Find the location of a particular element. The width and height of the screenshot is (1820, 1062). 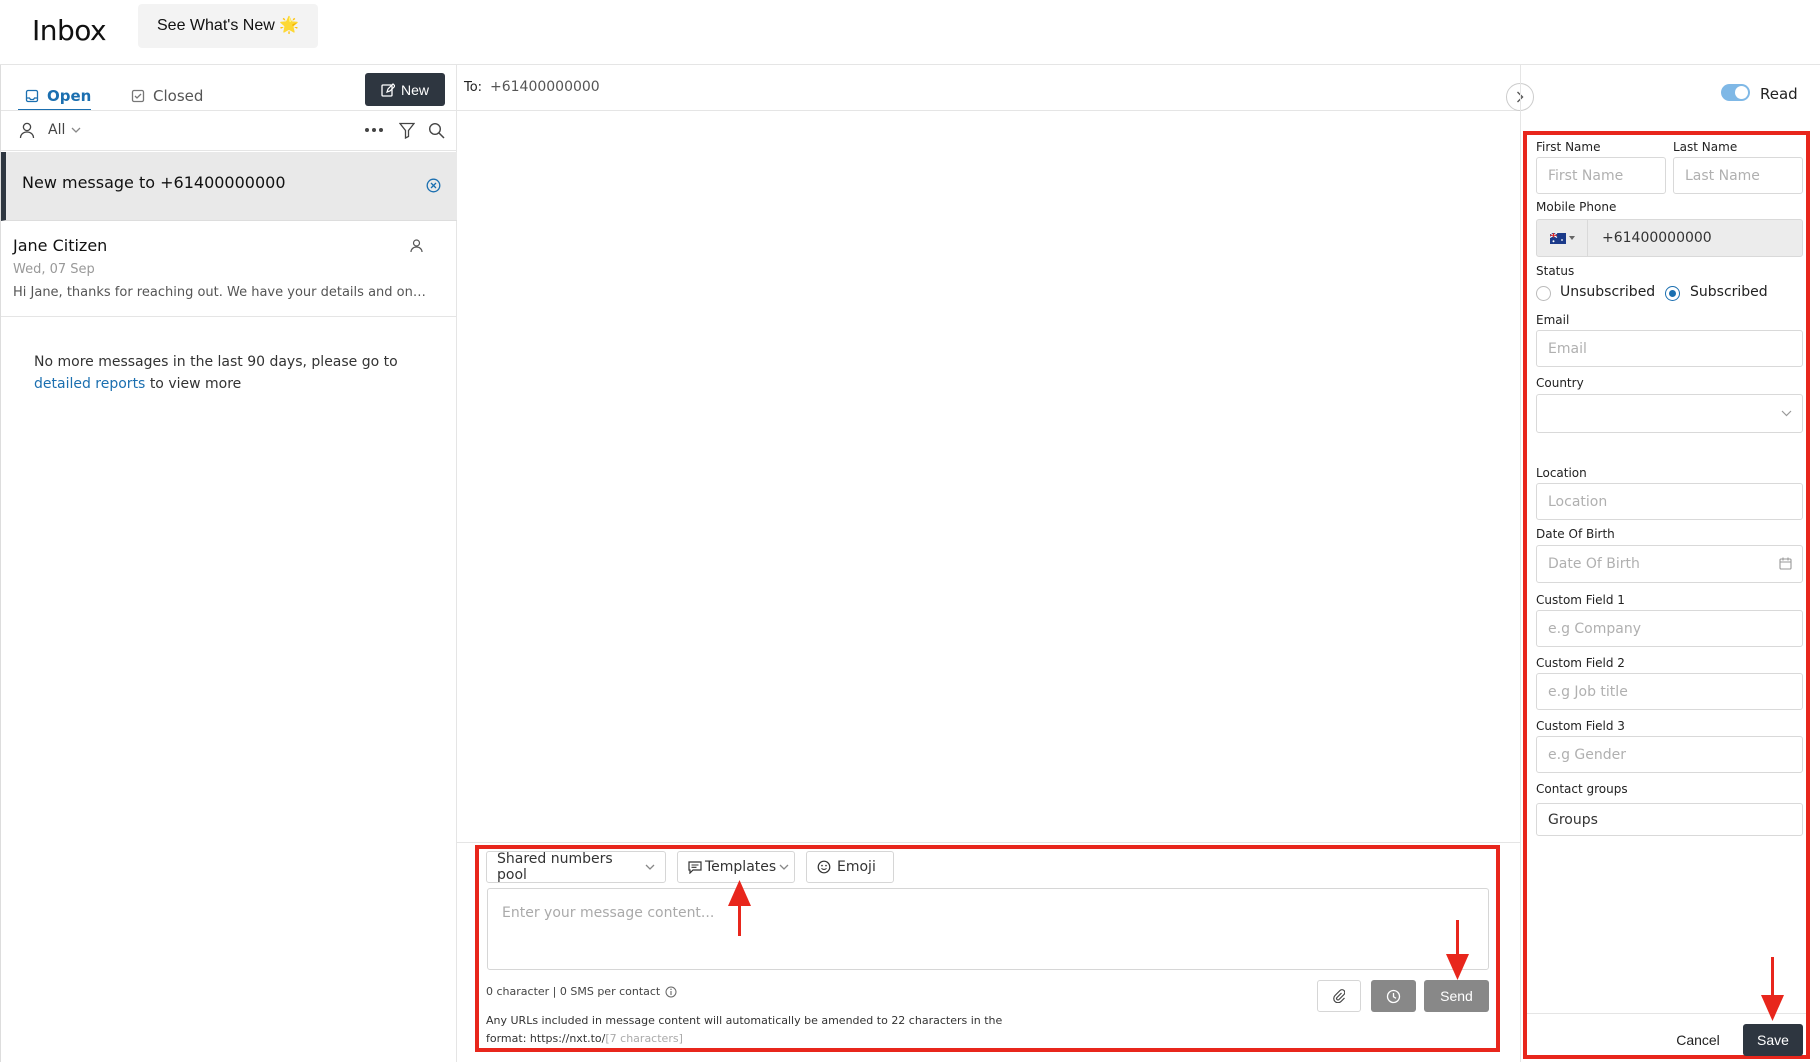

conversation-item-new: New message to +61400000000 is located at coordinates (229, 186).